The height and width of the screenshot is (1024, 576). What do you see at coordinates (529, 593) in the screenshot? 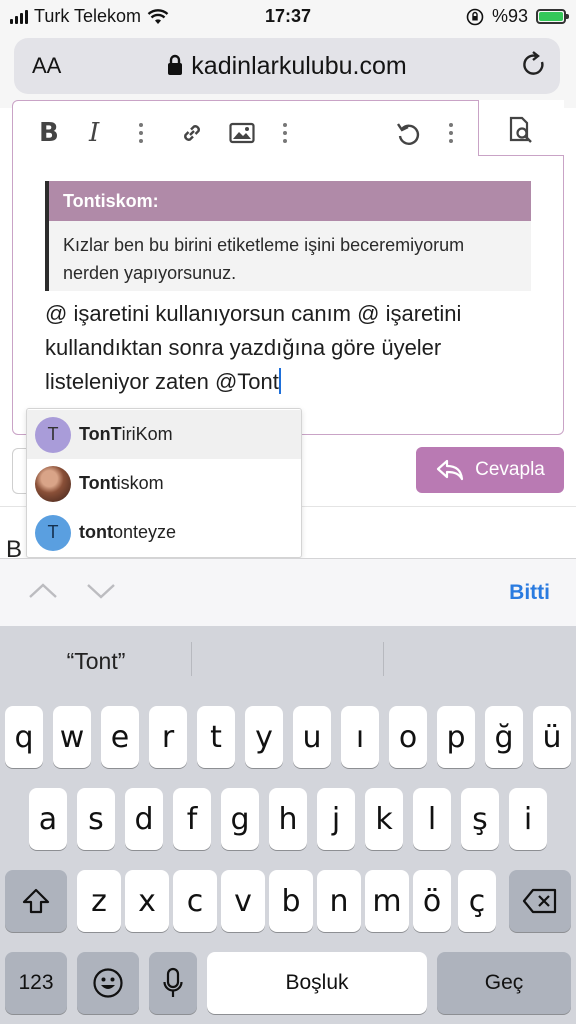
I see `done-button: Bitti` at bounding box center [529, 593].